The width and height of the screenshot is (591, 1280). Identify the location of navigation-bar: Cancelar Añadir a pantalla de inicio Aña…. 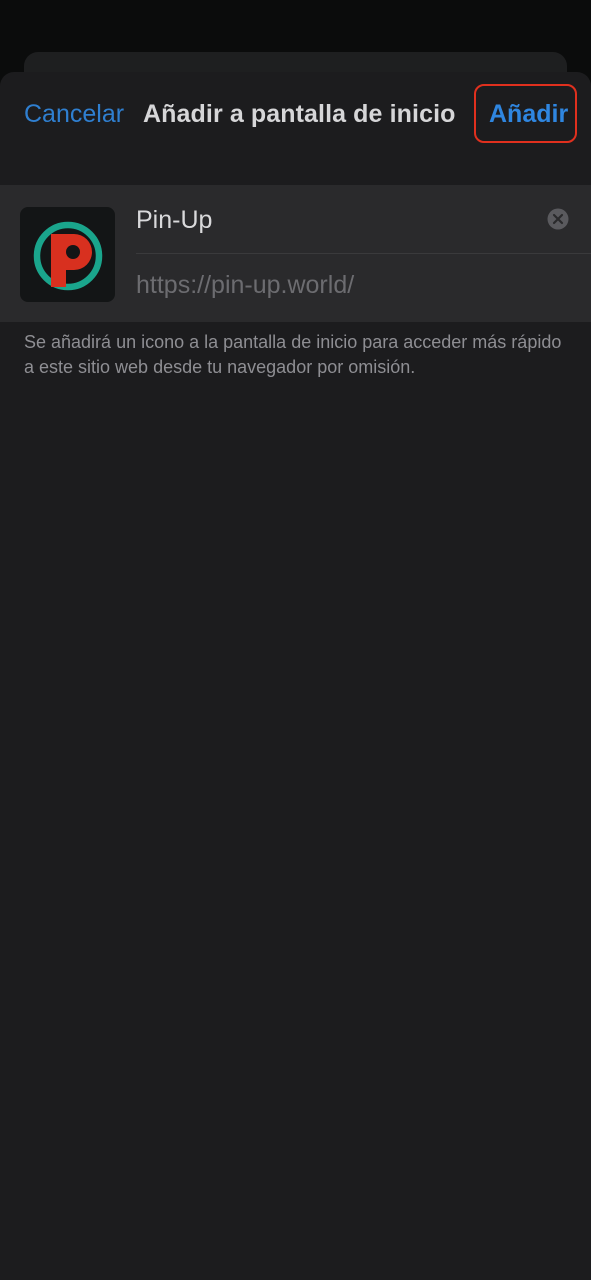
(295, 128).